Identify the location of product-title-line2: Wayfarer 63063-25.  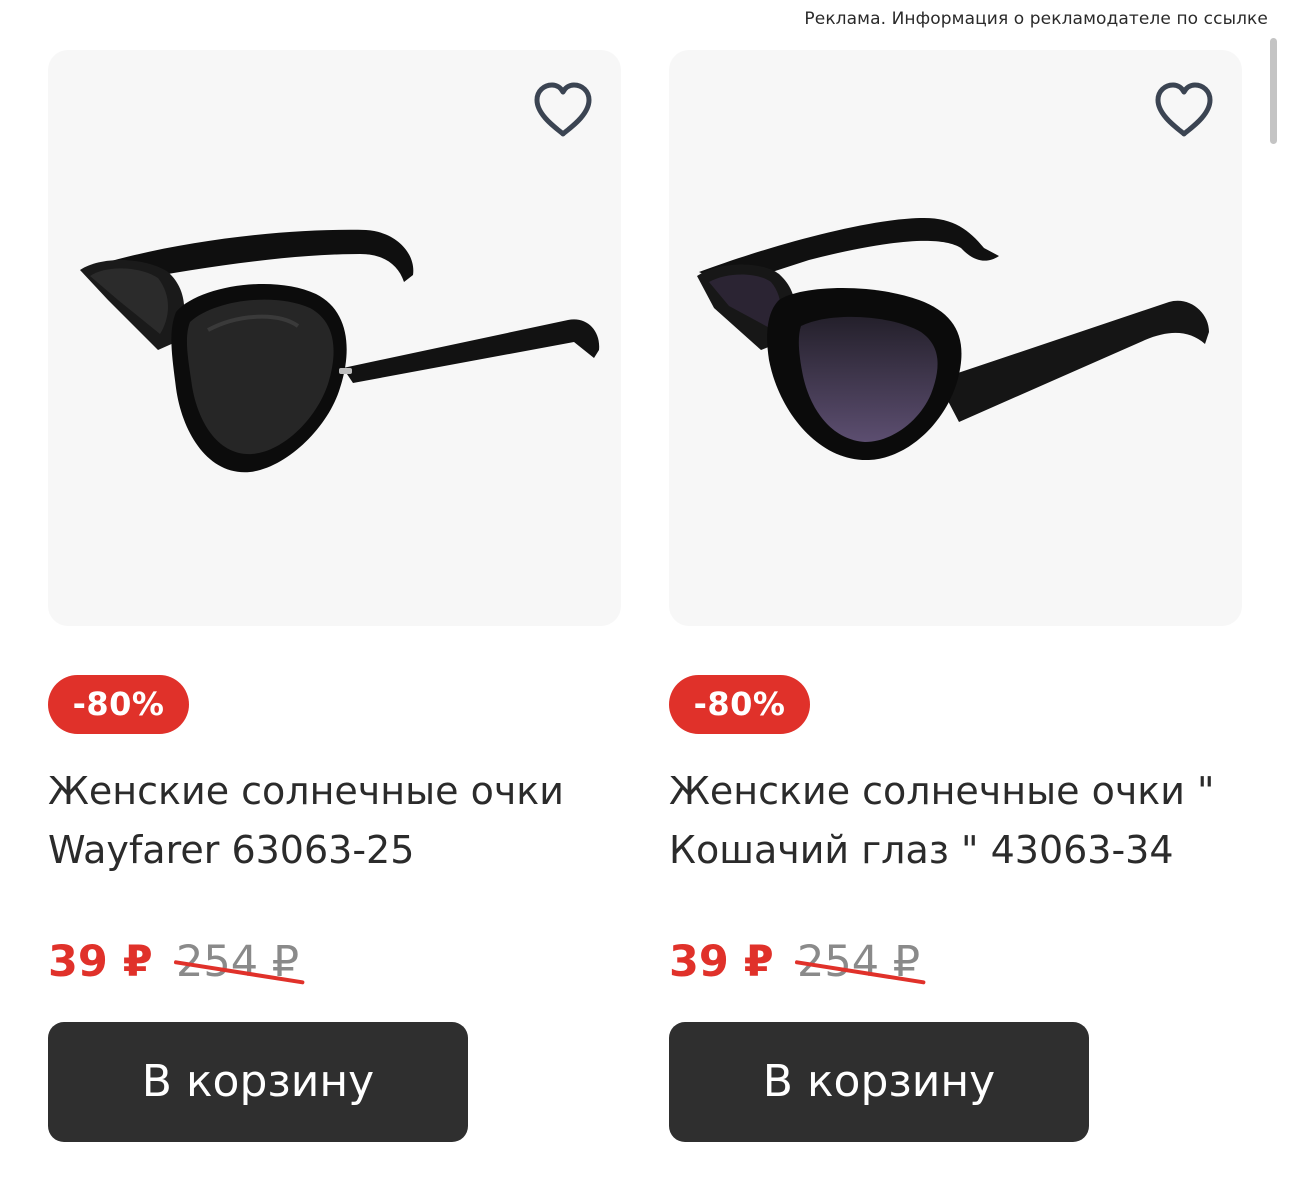
(231, 850).